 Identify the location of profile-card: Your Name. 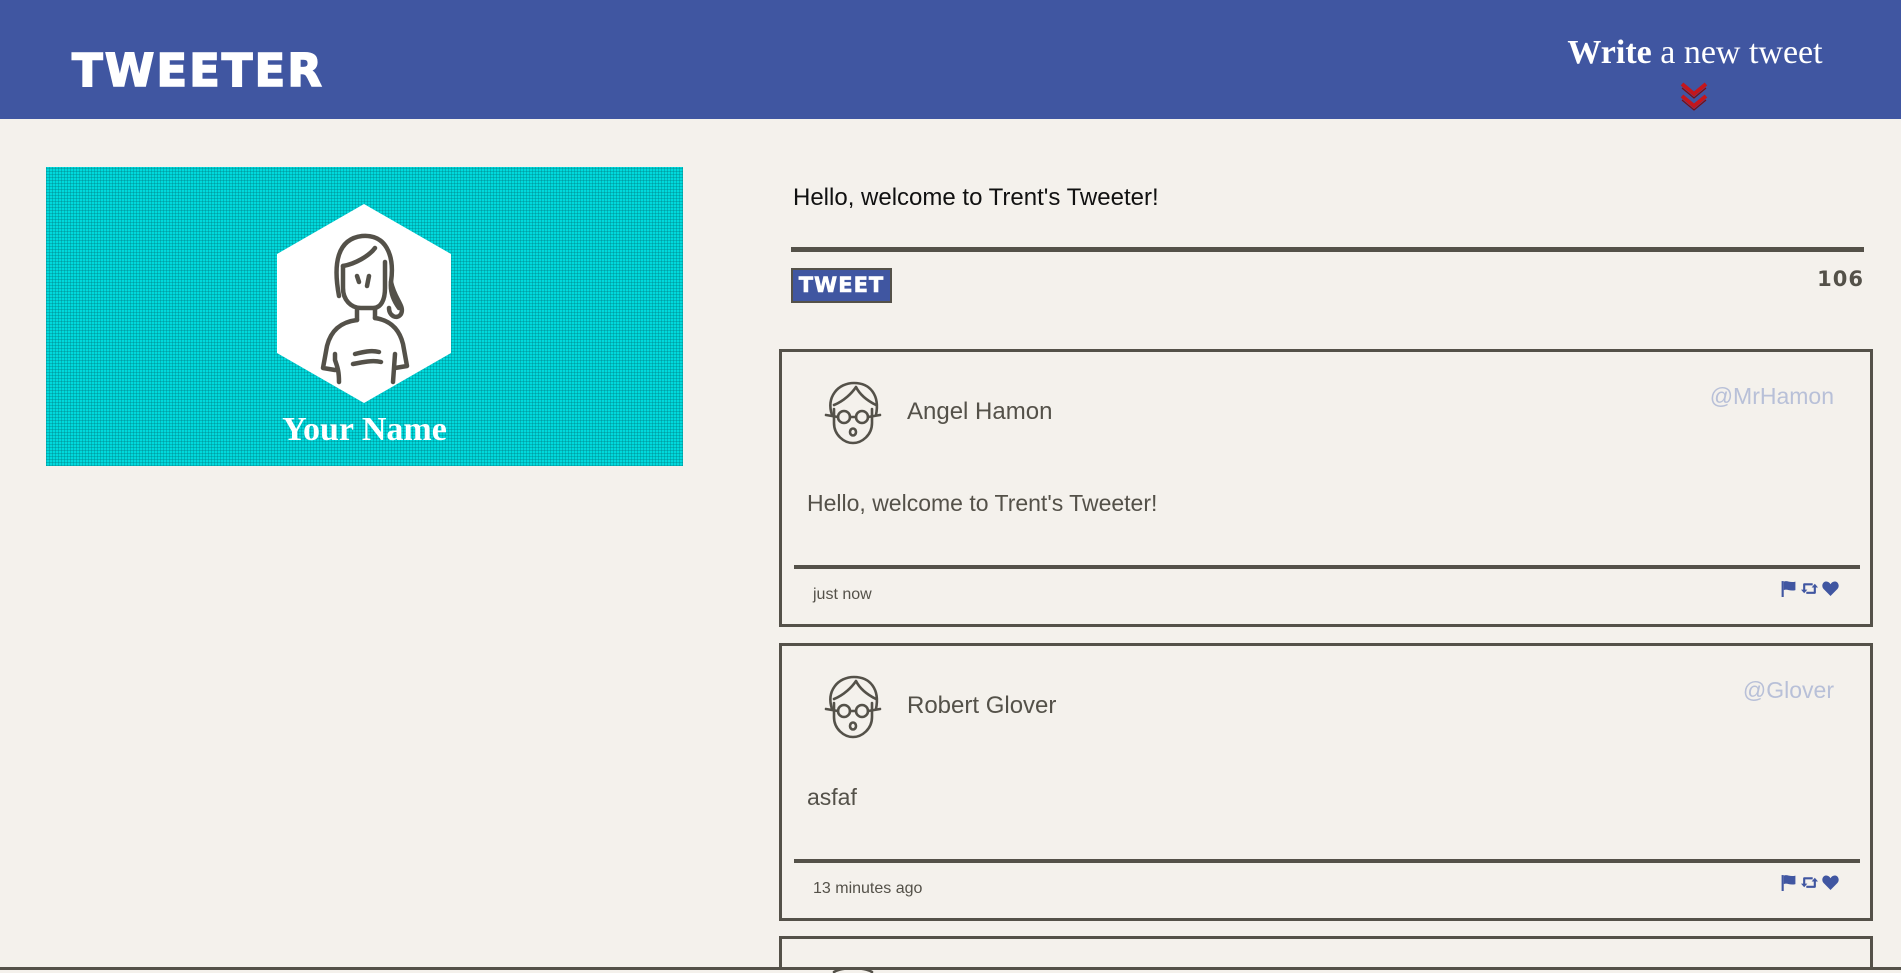
(364, 316).